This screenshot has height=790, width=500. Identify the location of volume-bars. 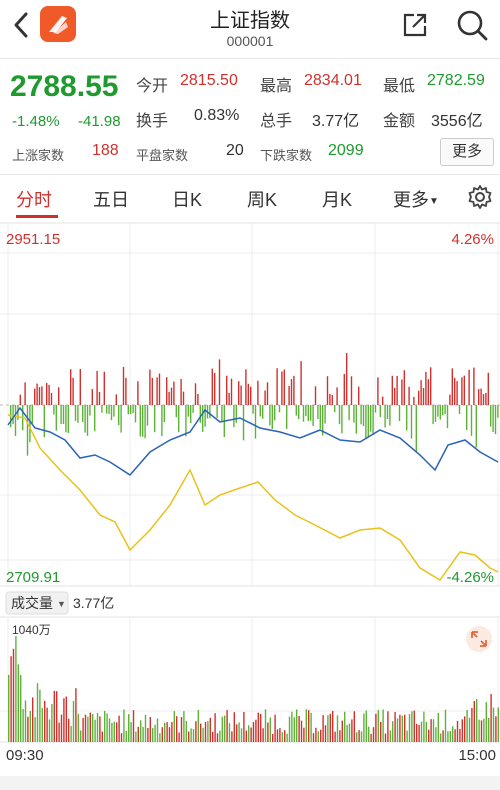
(253, 689).